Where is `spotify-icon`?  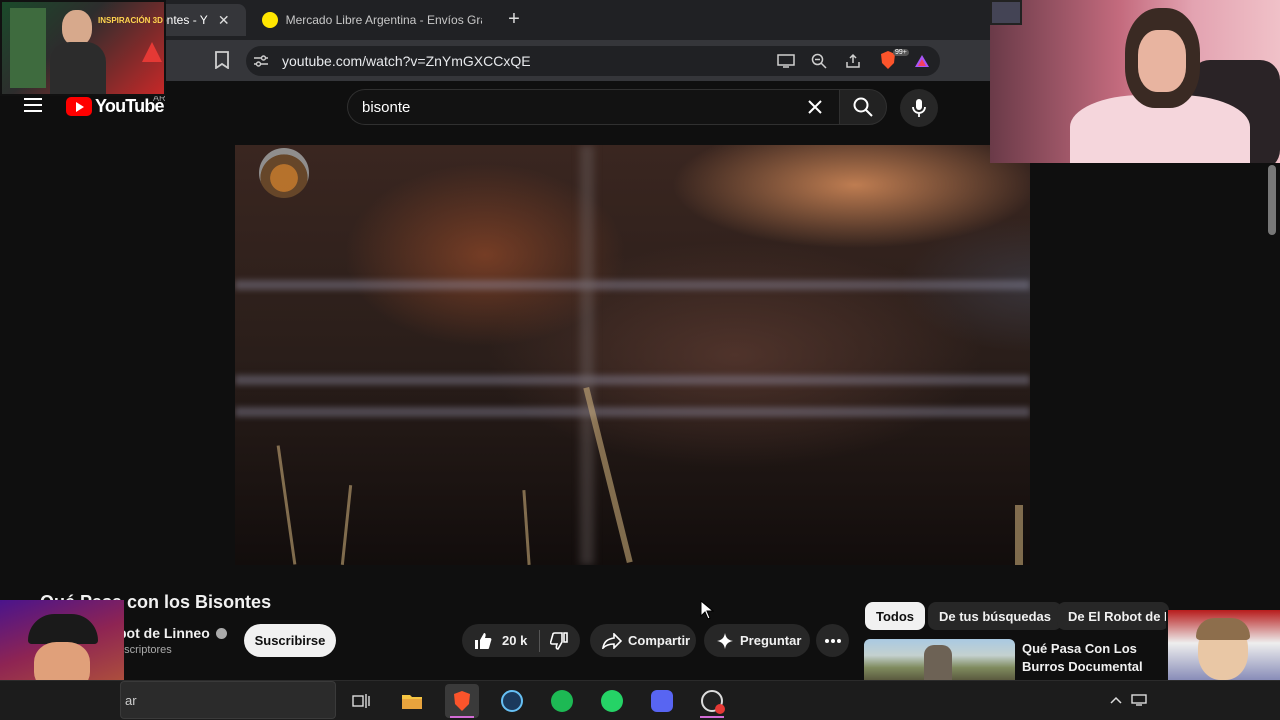 spotify-icon is located at coordinates (562, 701).